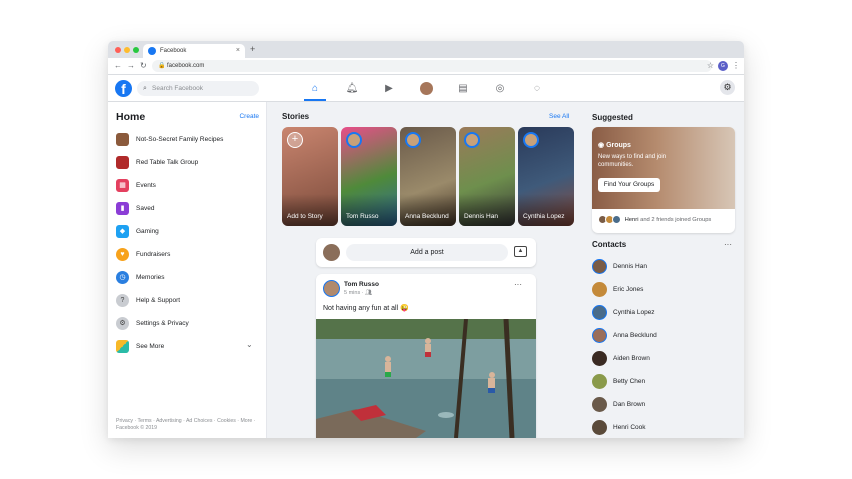  What do you see at coordinates (664, 428) in the screenshot?
I see `contact-item: Henri Cook` at bounding box center [664, 428].